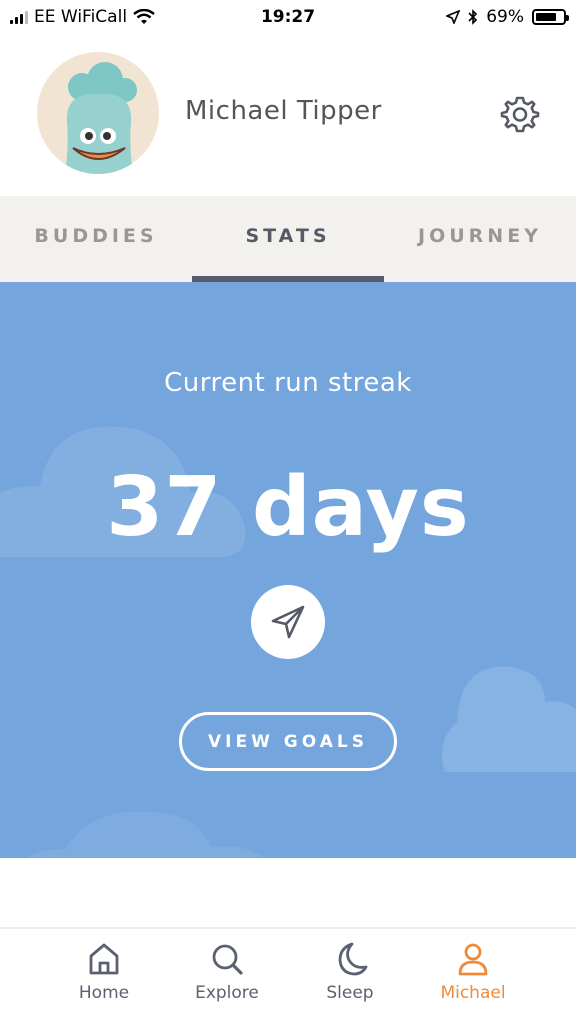 The height and width of the screenshot is (1024, 576). I want to click on battery-icon, so click(550, 17).